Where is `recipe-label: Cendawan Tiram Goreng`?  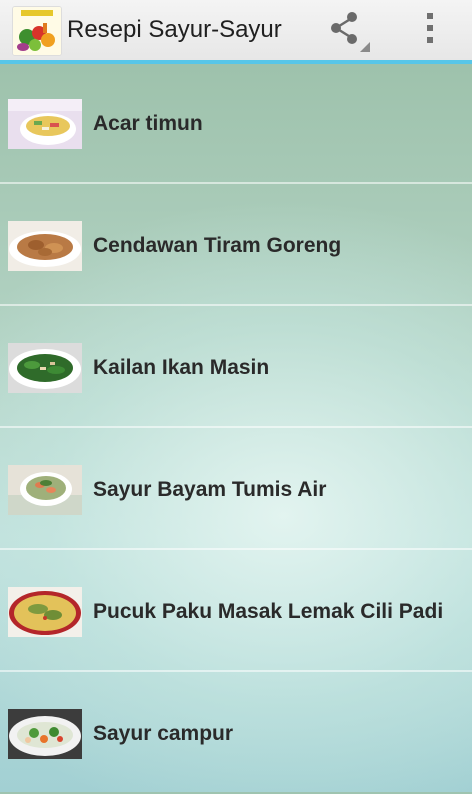
recipe-label: Cendawan Tiram Goreng is located at coordinates (217, 245).